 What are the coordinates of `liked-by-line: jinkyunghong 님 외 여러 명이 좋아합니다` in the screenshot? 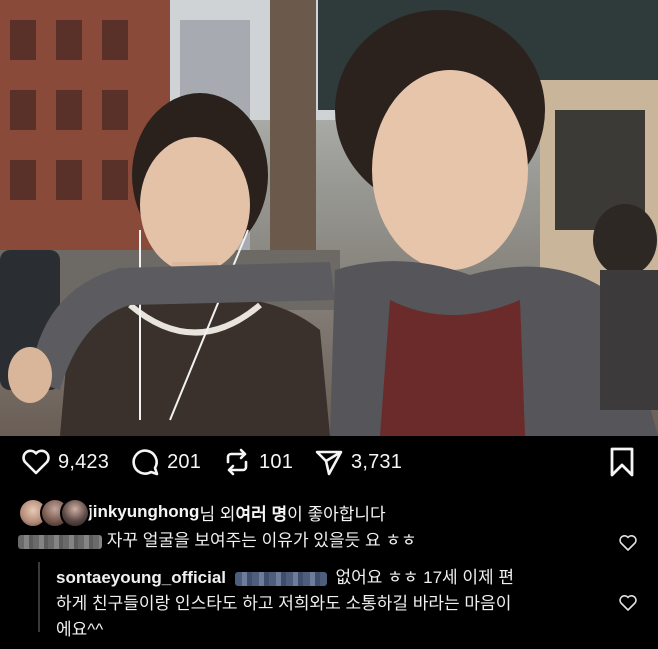 It's located at (202, 512).